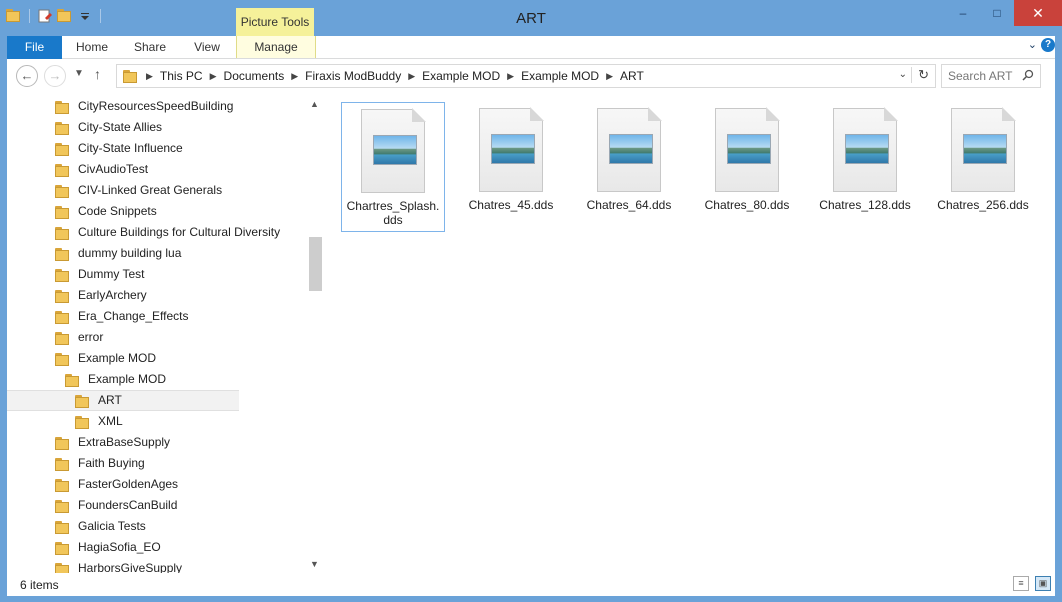 The image size is (1062, 602). I want to click on navigation-scrollbar: ▲ ▼, so click(315, 334).